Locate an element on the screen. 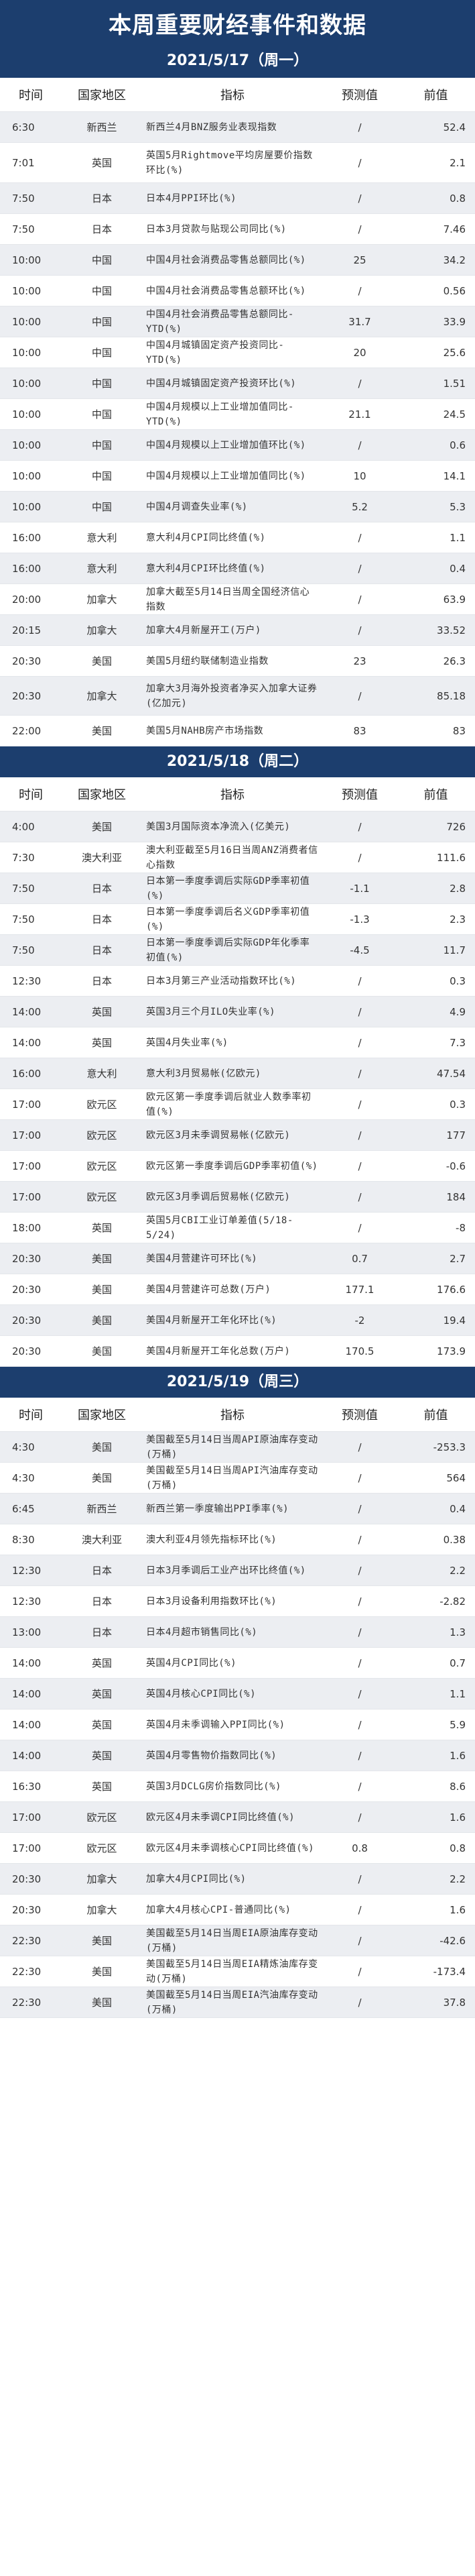 This screenshot has height=2576, width=475. previous-value-cell: 11.7 is located at coordinates (436, 950).